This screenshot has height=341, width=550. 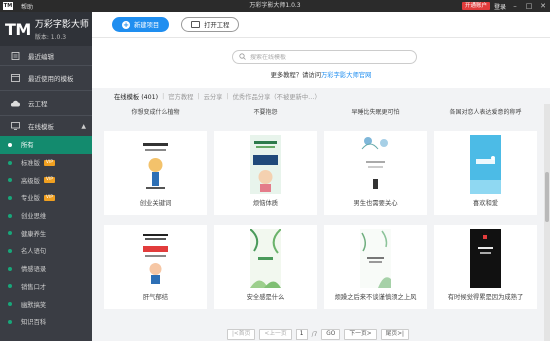 I want to click on search-box, so click(x=324, y=57).